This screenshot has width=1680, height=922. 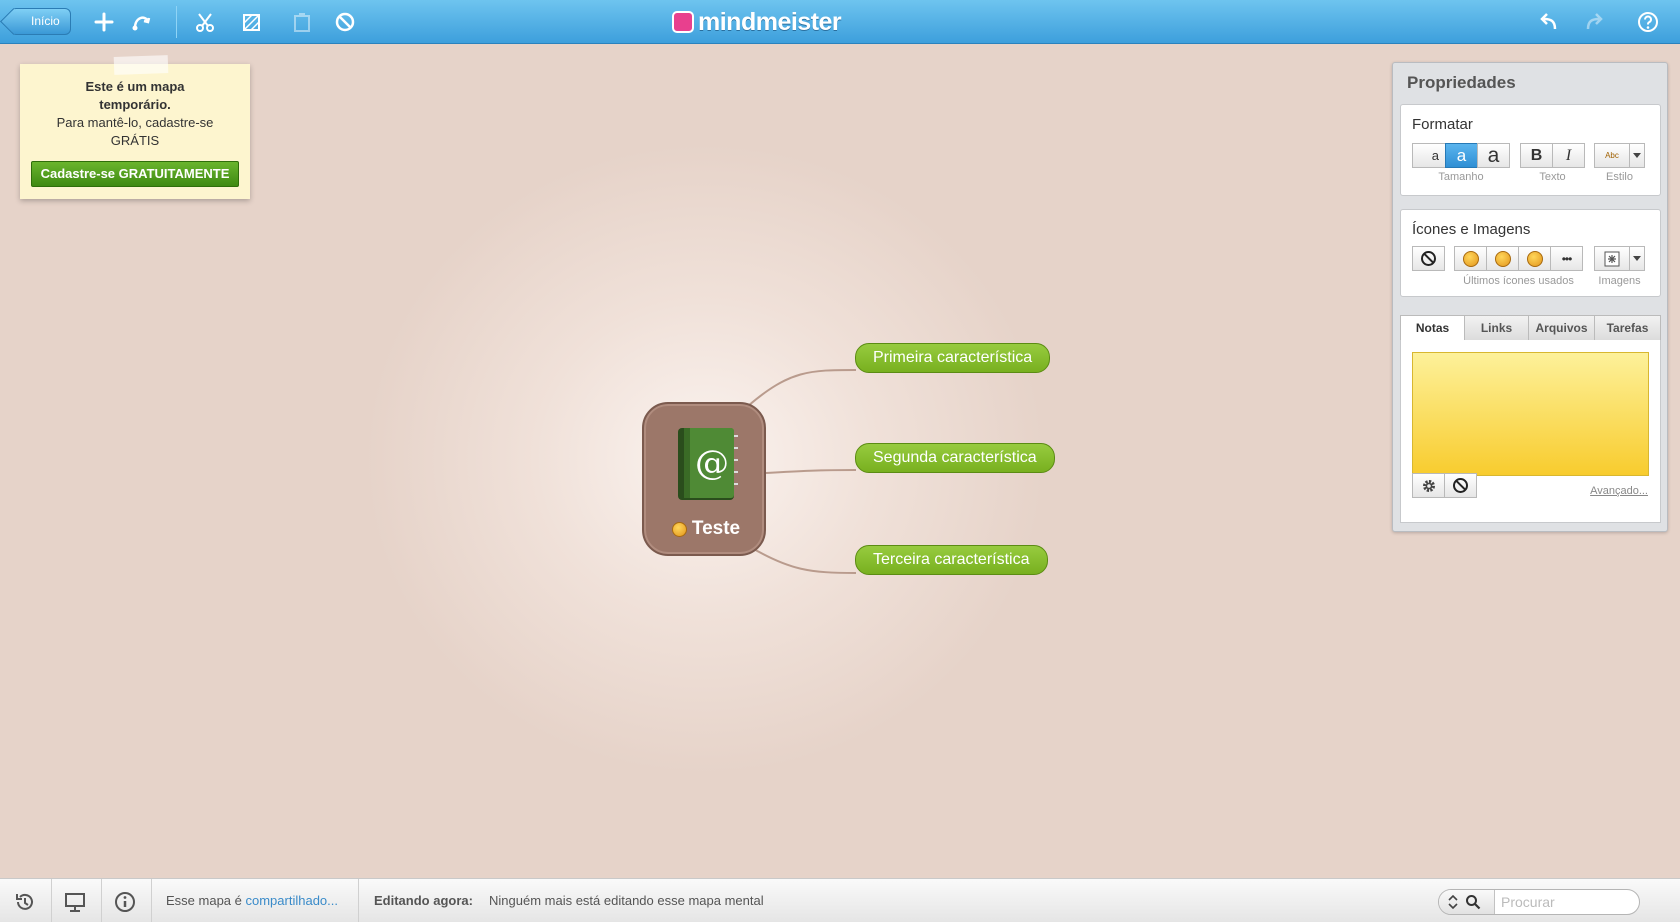 I want to click on recent-icon-sad, so click(x=1534, y=258).